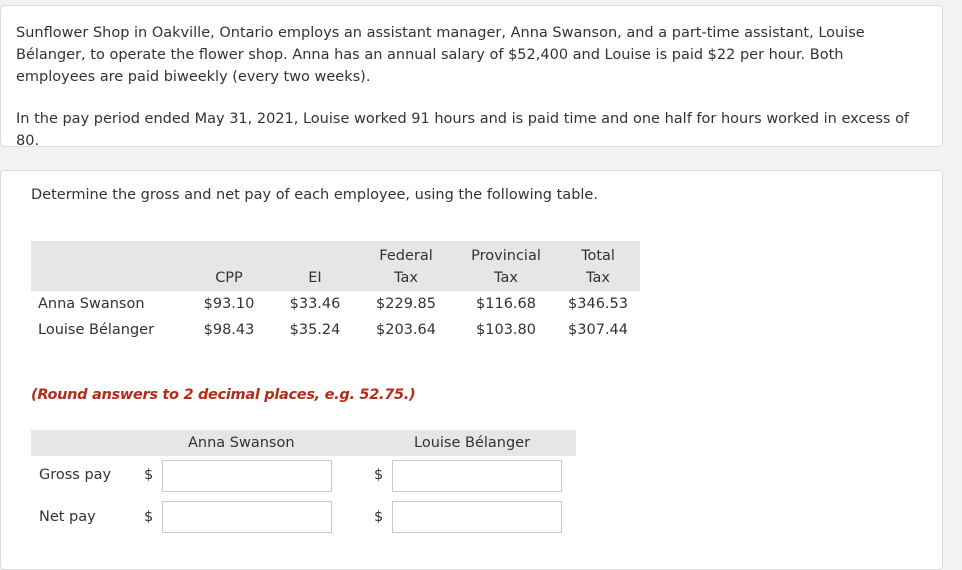 Image resolution: width=962 pixels, height=570 pixels. I want to click on header-federal-tax: Federal Tax, so click(406, 266).